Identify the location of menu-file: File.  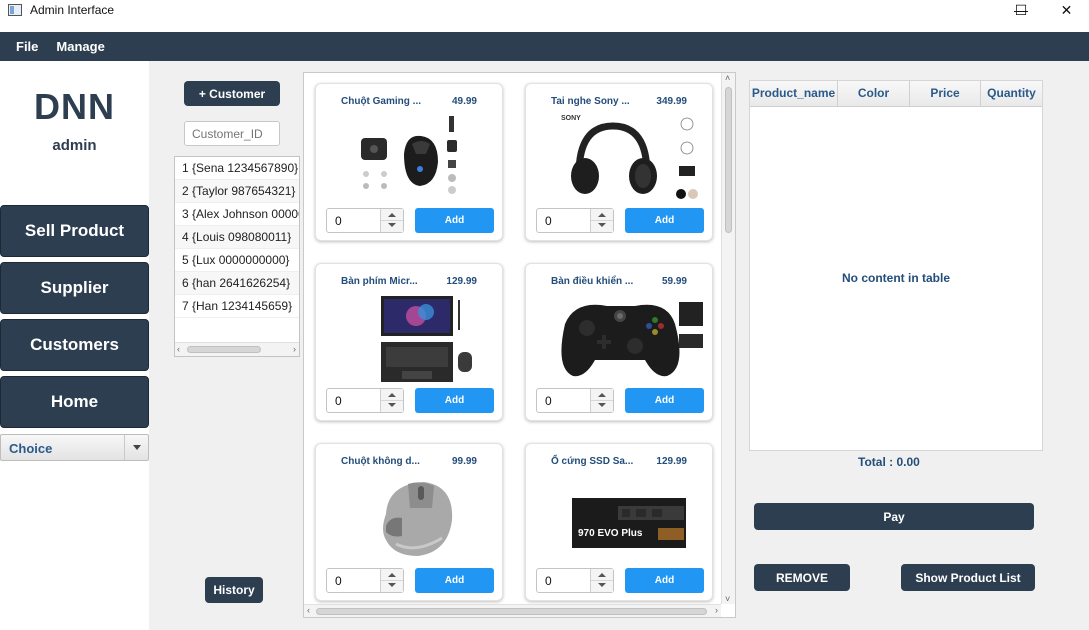
(27, 46).